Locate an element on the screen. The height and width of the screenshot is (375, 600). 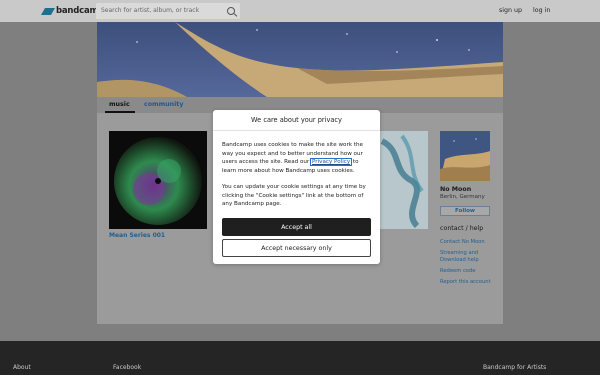
album-art-second is located at coordinates (400, 180).